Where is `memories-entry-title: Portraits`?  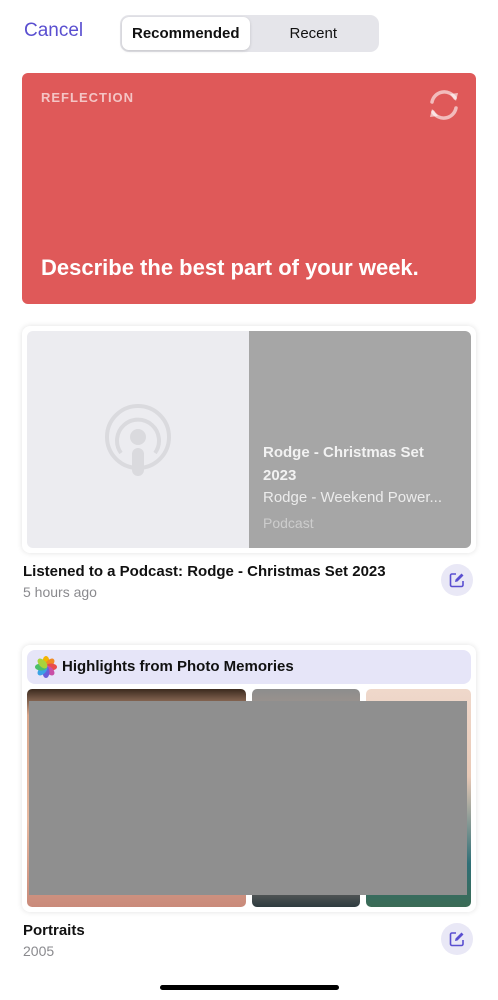 memories-entry-title: Portraits is located at coordinates (54, 930).